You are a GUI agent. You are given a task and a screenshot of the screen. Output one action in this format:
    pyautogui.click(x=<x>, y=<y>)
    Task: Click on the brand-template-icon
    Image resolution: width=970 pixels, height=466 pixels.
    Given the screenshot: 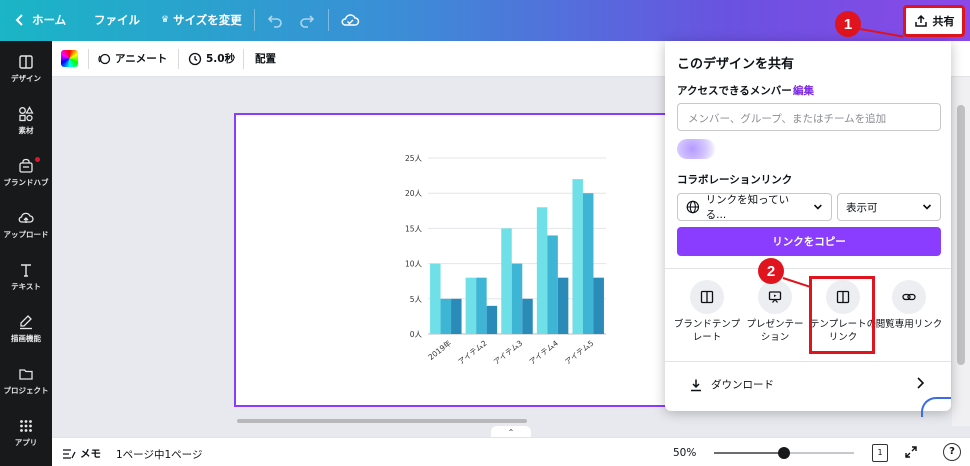 What is the action you would take?
    pyautogui.click(x=707, y=297)
    